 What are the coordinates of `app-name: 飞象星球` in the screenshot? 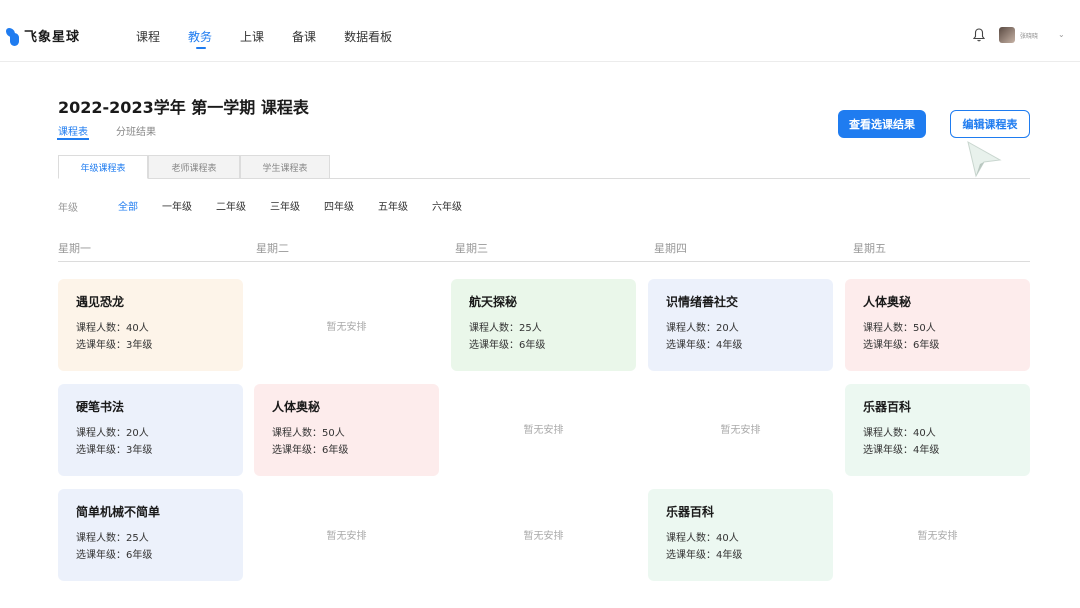 It's located at (52, 37).